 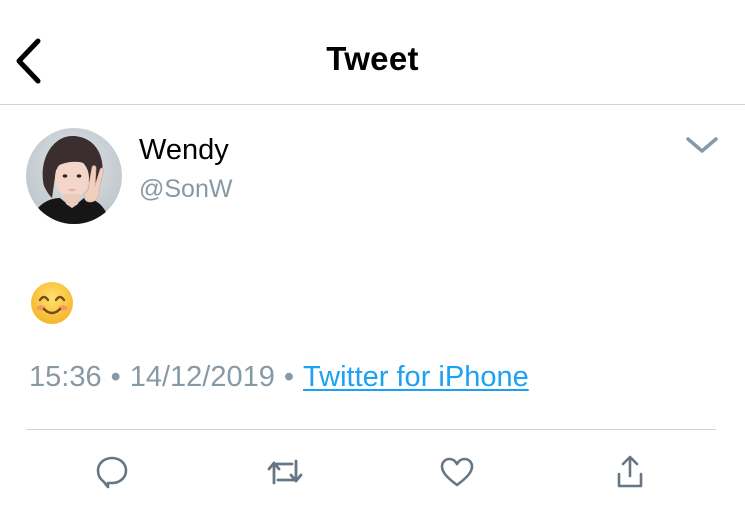 I want to click on avatar, so click(x=74, y=176).